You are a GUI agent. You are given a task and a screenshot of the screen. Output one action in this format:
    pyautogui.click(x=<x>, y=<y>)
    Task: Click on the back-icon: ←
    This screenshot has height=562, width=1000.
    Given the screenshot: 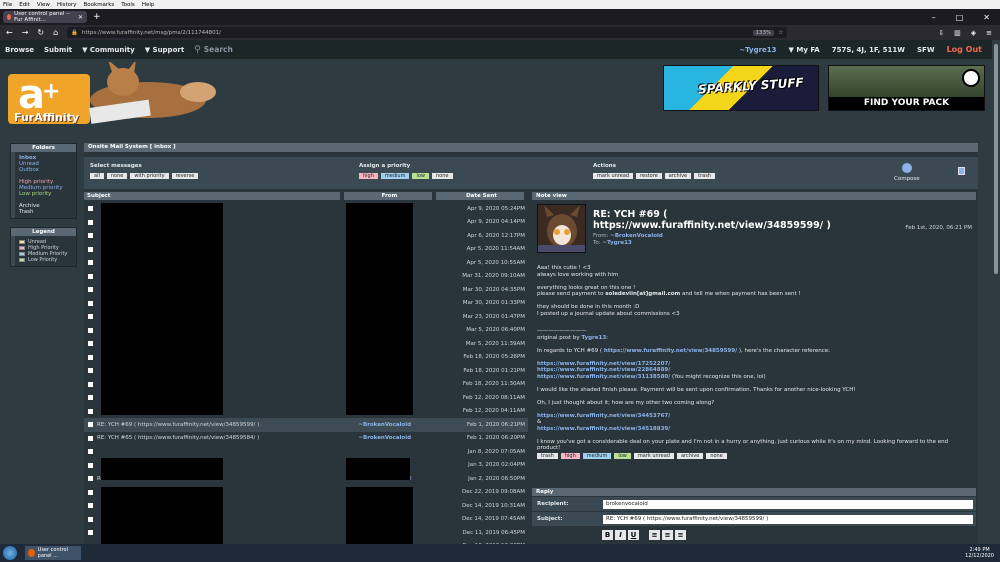 What is the action you would take?
    pyautogui.click(x=9, y=32)
    